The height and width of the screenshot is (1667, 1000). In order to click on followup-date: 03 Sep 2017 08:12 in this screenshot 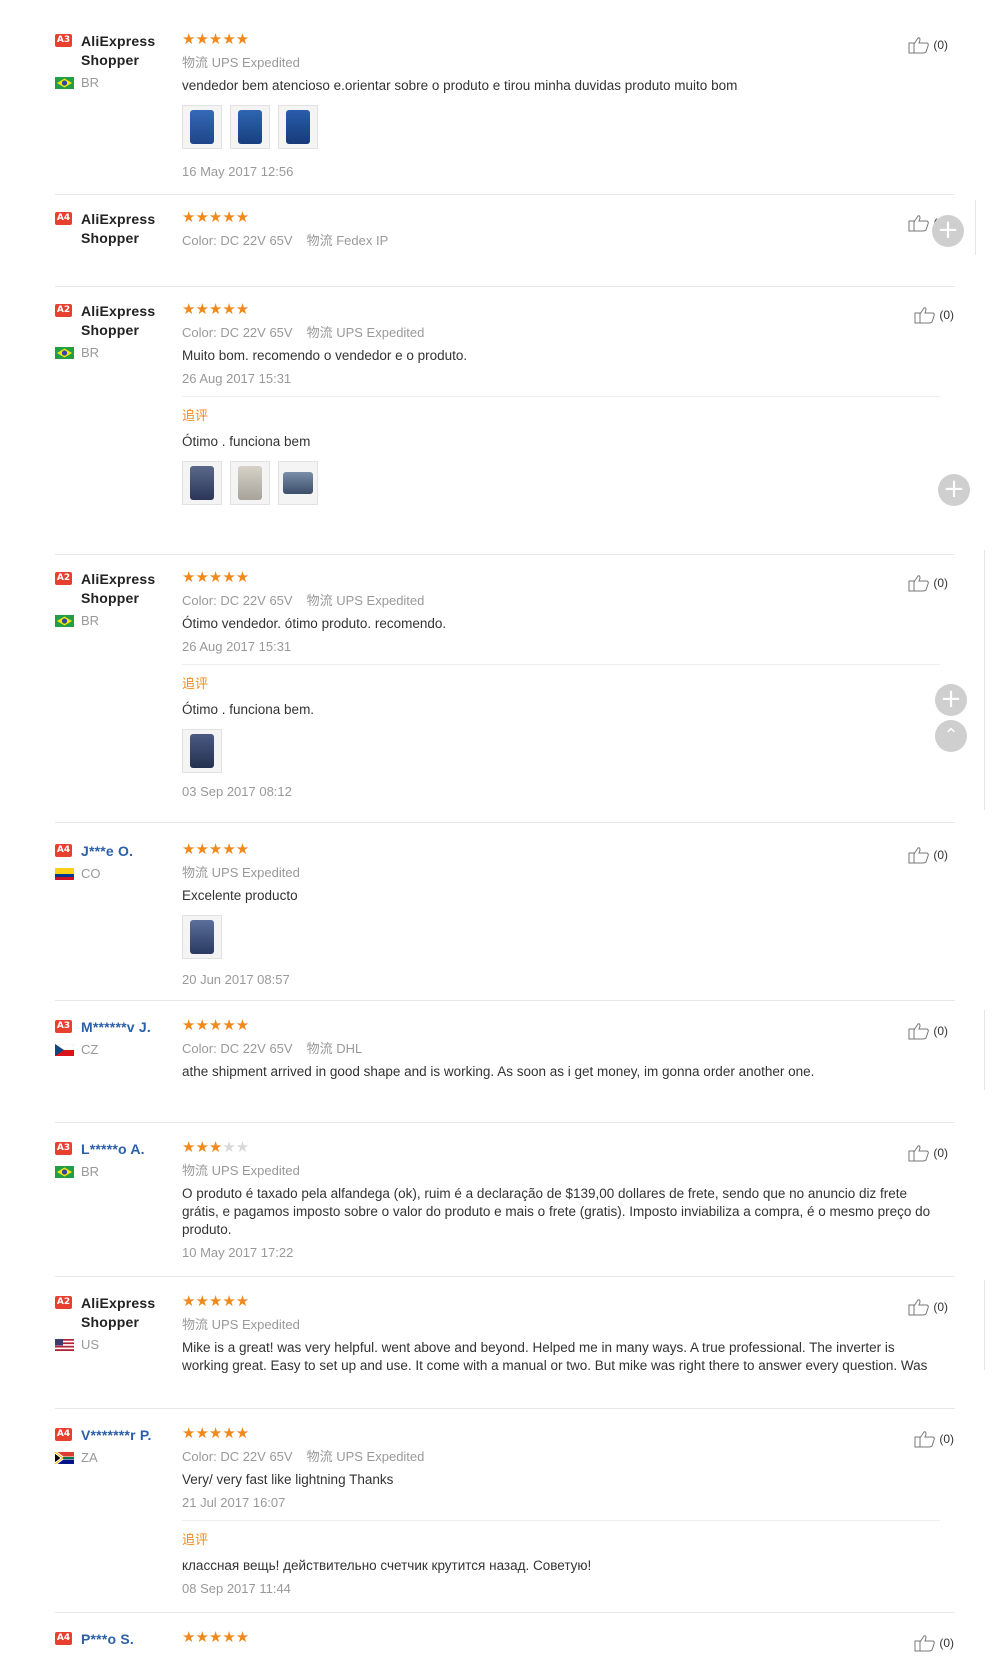, I will do `click(237, 791)`.